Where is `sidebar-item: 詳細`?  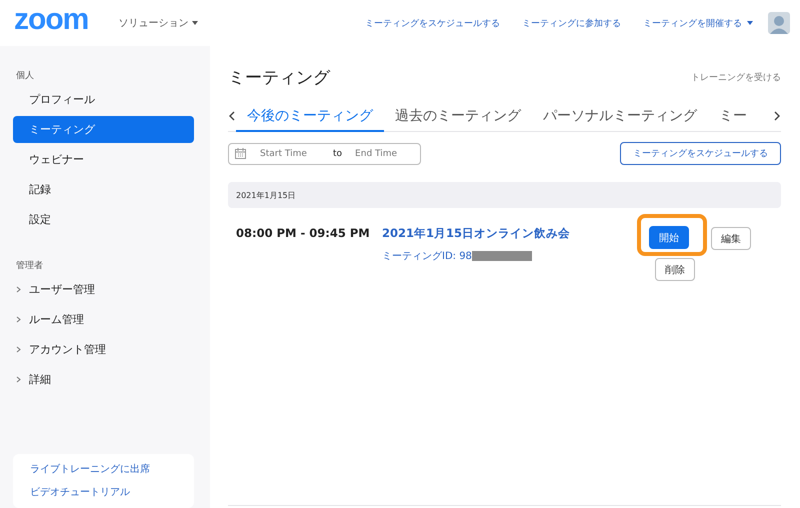 sidebar-item: 詳細 is located at coordinates (103, 379).